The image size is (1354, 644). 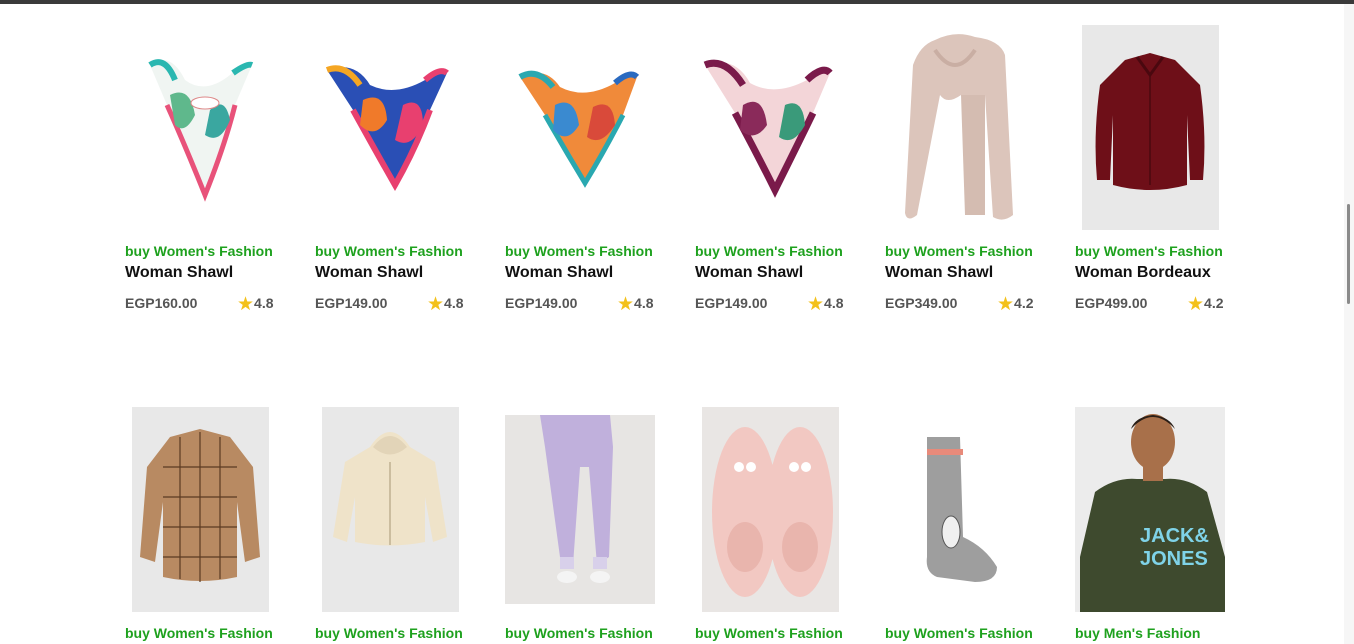 I want to click on top-bar, so click(x=677, y=2).